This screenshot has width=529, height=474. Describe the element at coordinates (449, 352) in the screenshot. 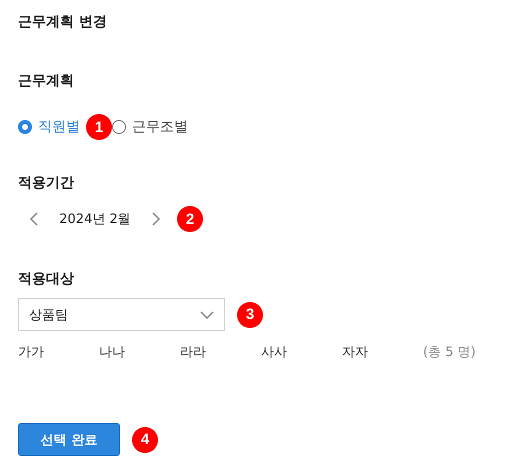

I see `member-total: (총 5 명)` at that location.